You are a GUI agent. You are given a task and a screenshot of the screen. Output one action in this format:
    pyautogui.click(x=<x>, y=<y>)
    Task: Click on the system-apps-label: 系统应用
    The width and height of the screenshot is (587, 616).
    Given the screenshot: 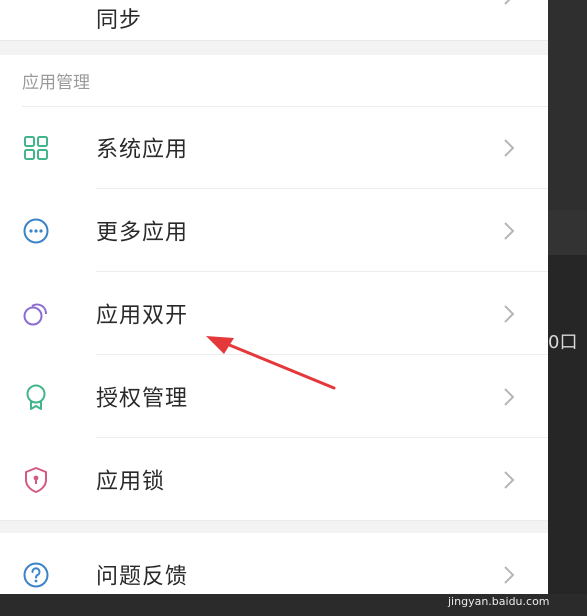 What is the action you would take?
    pyautogui.click(x=142, y=149)
    